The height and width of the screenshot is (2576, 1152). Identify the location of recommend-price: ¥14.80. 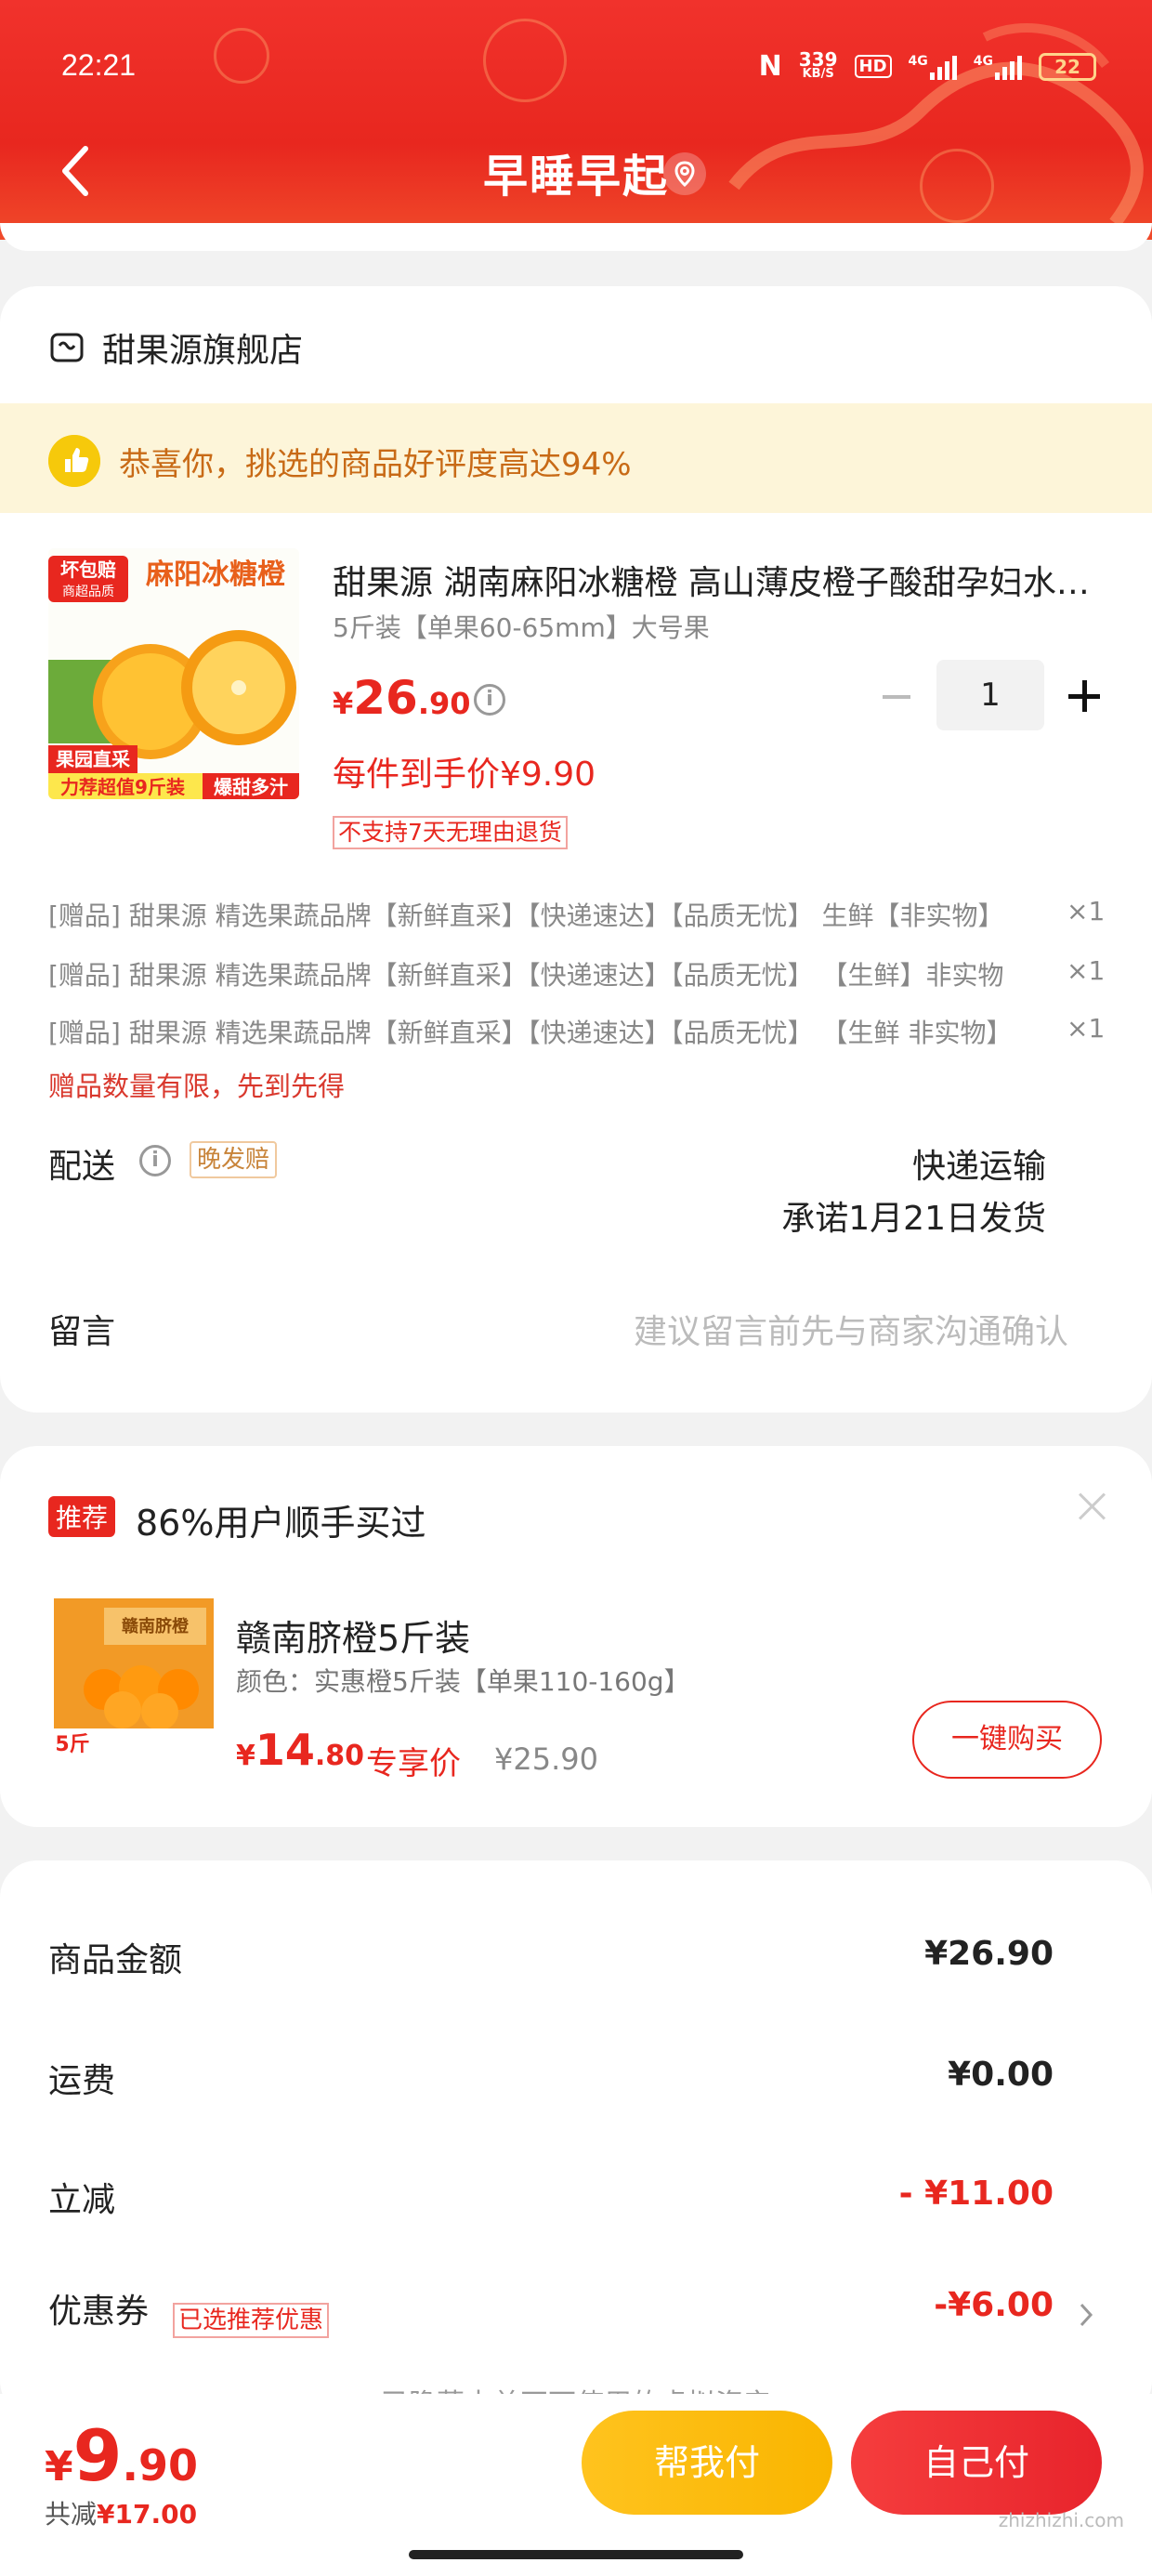
(300, 1750).